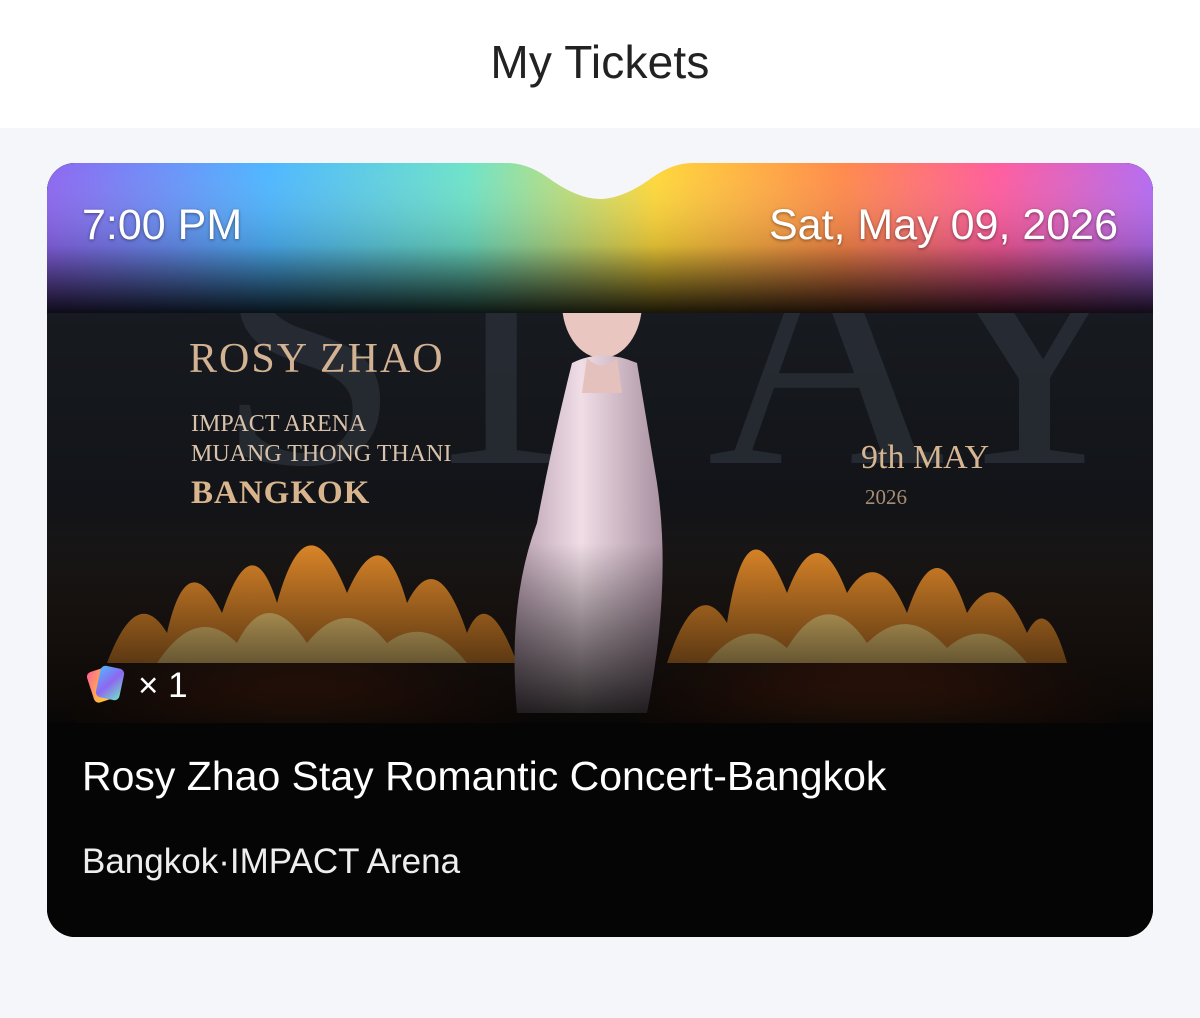 The width and height of the screenshot is (1200, 1018). I want to click on ticket-quantity-value: × 1, so click(163, 685).